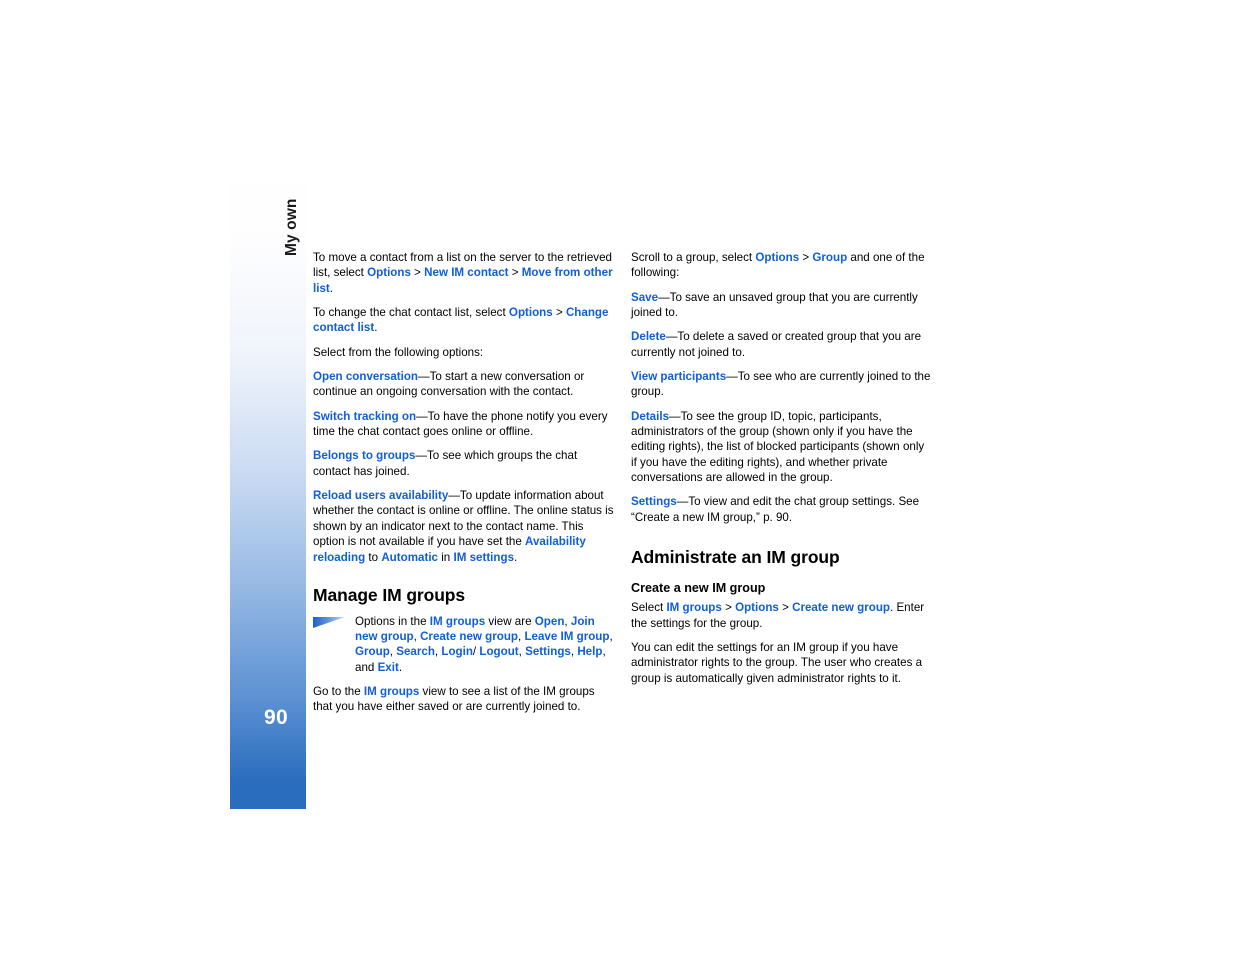 Image resolution: width=1235 pixels, height=954 pixels. I want to click on note-wedge-icon, so click(329, 622).